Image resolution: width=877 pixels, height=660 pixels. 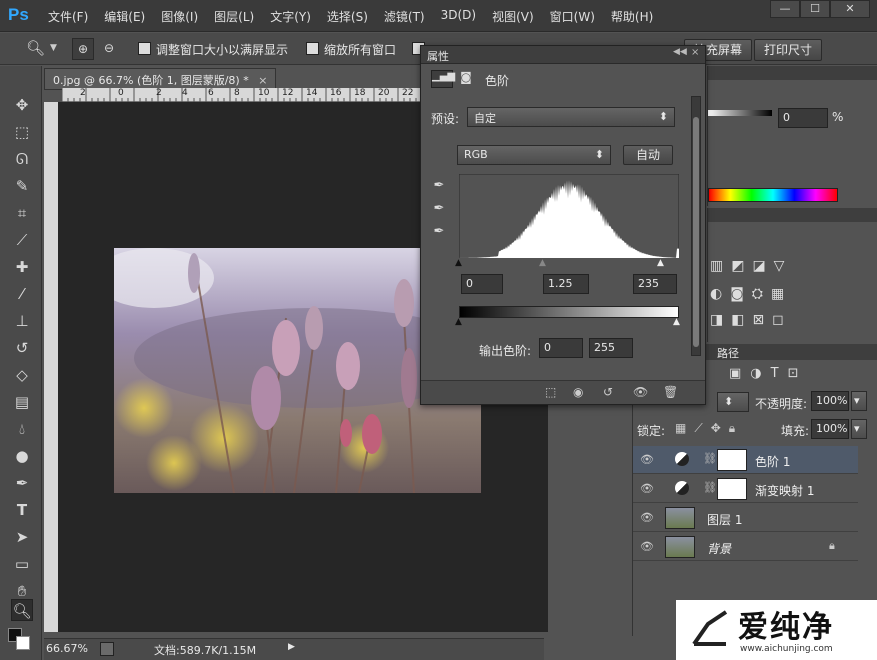 I want to click on opacity-input: 100%, so click(x=830, y=401).